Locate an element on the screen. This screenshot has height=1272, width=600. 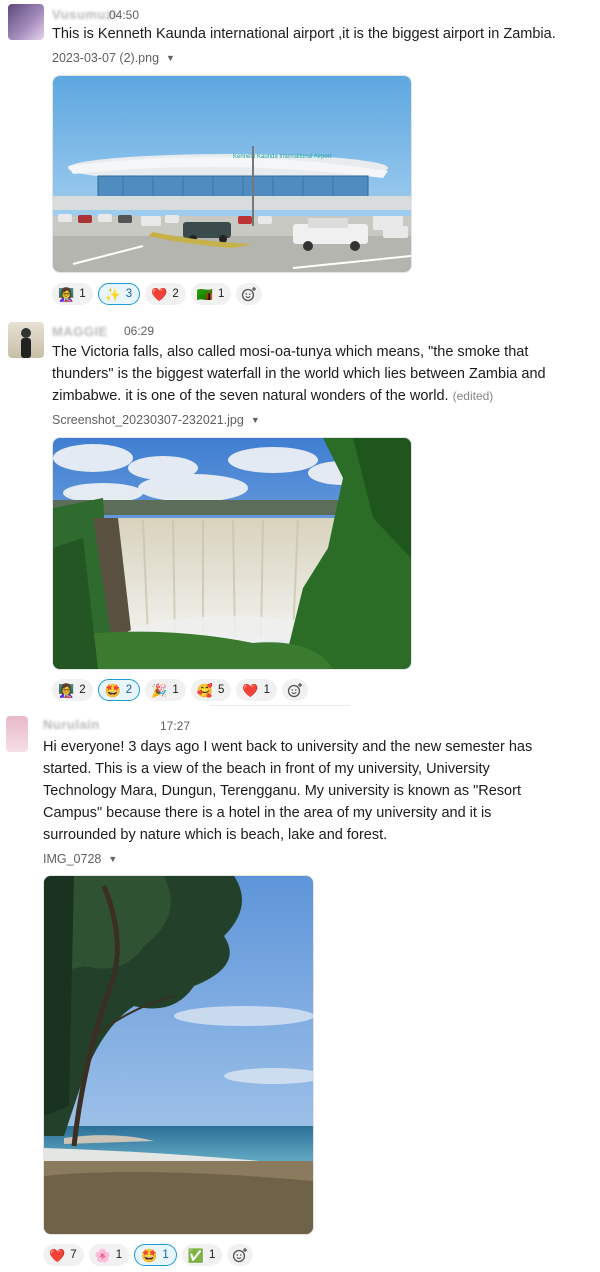
timestamp: 17:27 is located at coordinates (175, 726).